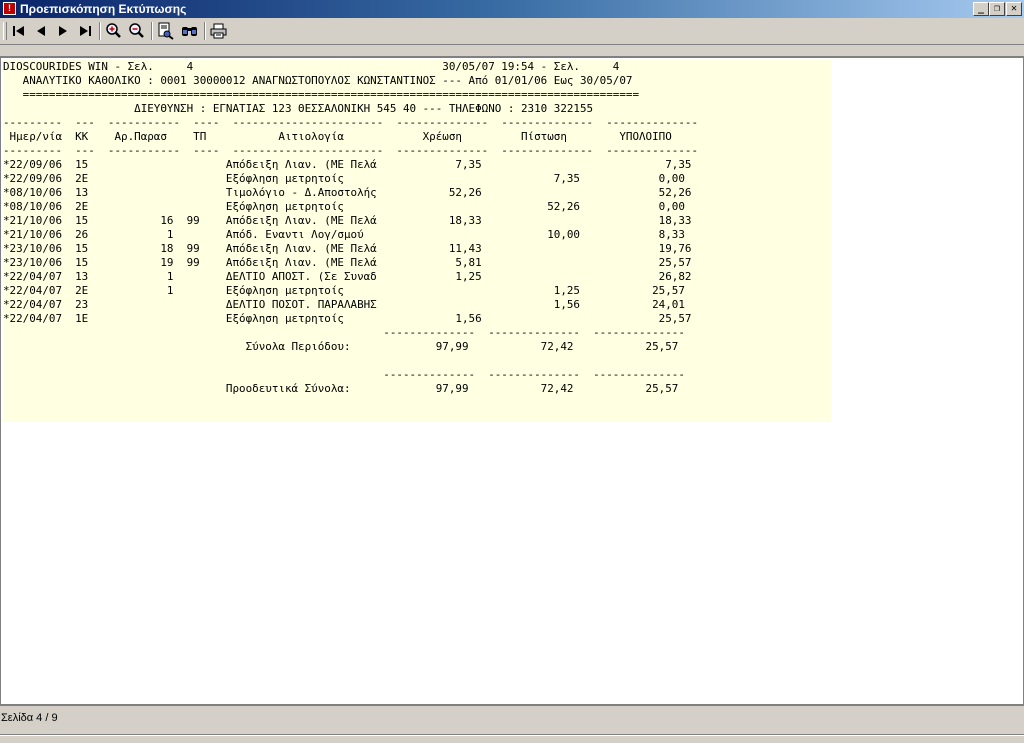 This screenshot has width=1024, height=743. Describe the element at coordinates (341, 388) in the screenshot. I see `report-line: Προοδευτικά Σύνολα: 97,99 72,42 25,57` at that location.